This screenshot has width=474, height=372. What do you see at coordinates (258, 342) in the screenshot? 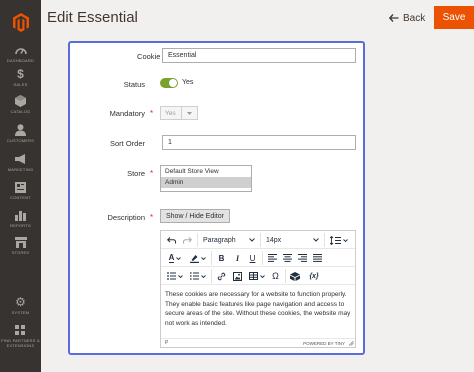
I see `editor-status-bar: P POWERED BY TINY` at bounding box center [258, 342].